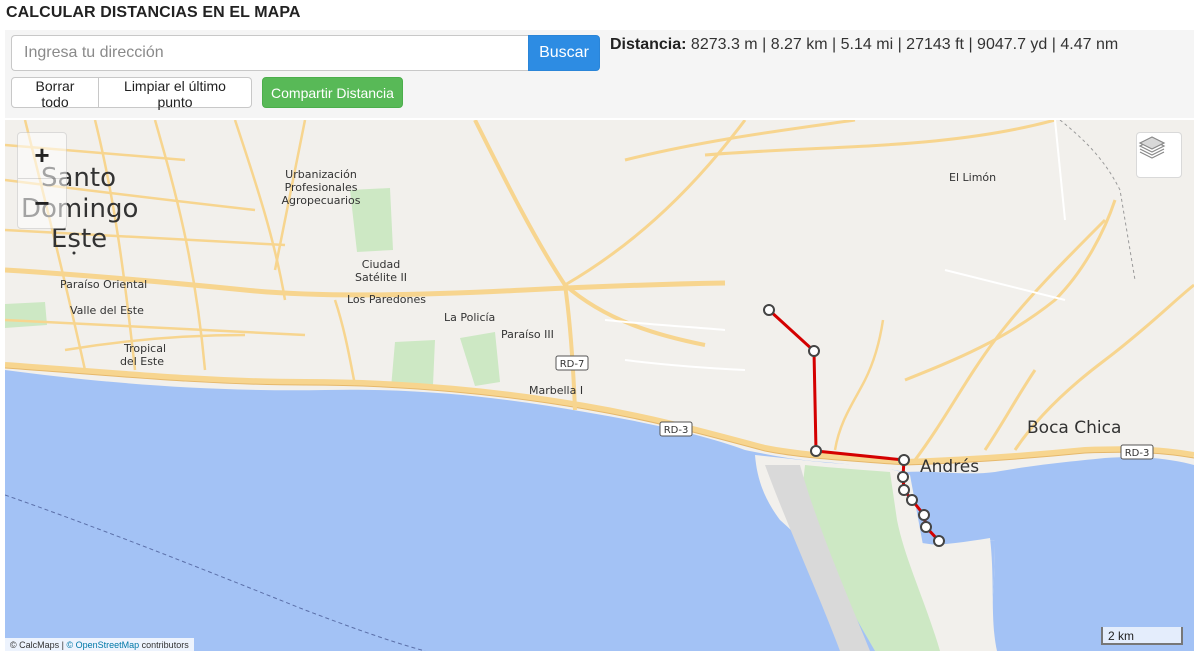 This screenshot has height=657, width=1200. Describe the element at coordinates (1089, 44) in the screenshot. I see `distance-nautical-miles: 4.47 nm` at that location.